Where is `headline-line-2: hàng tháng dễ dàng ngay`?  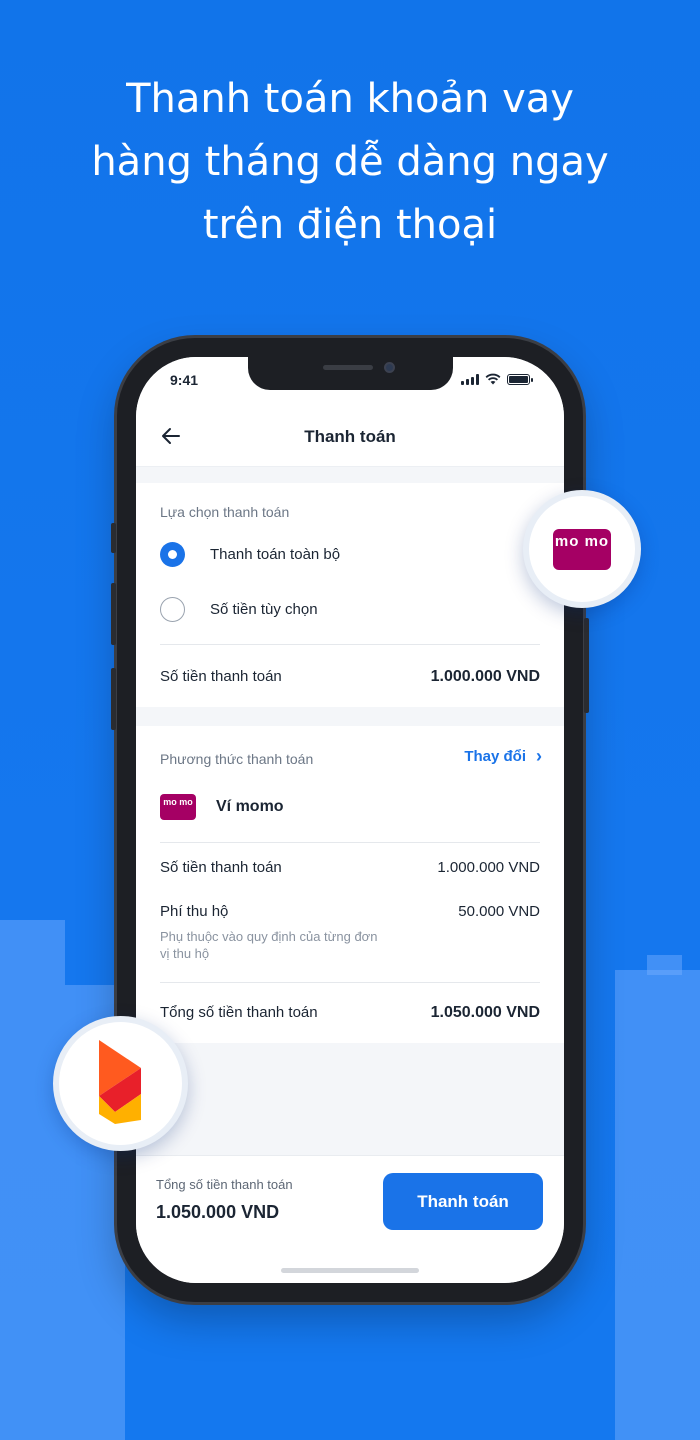 headline-line-2: hàng tháng dễ dàng ngay is located at coordinates (350, 162).